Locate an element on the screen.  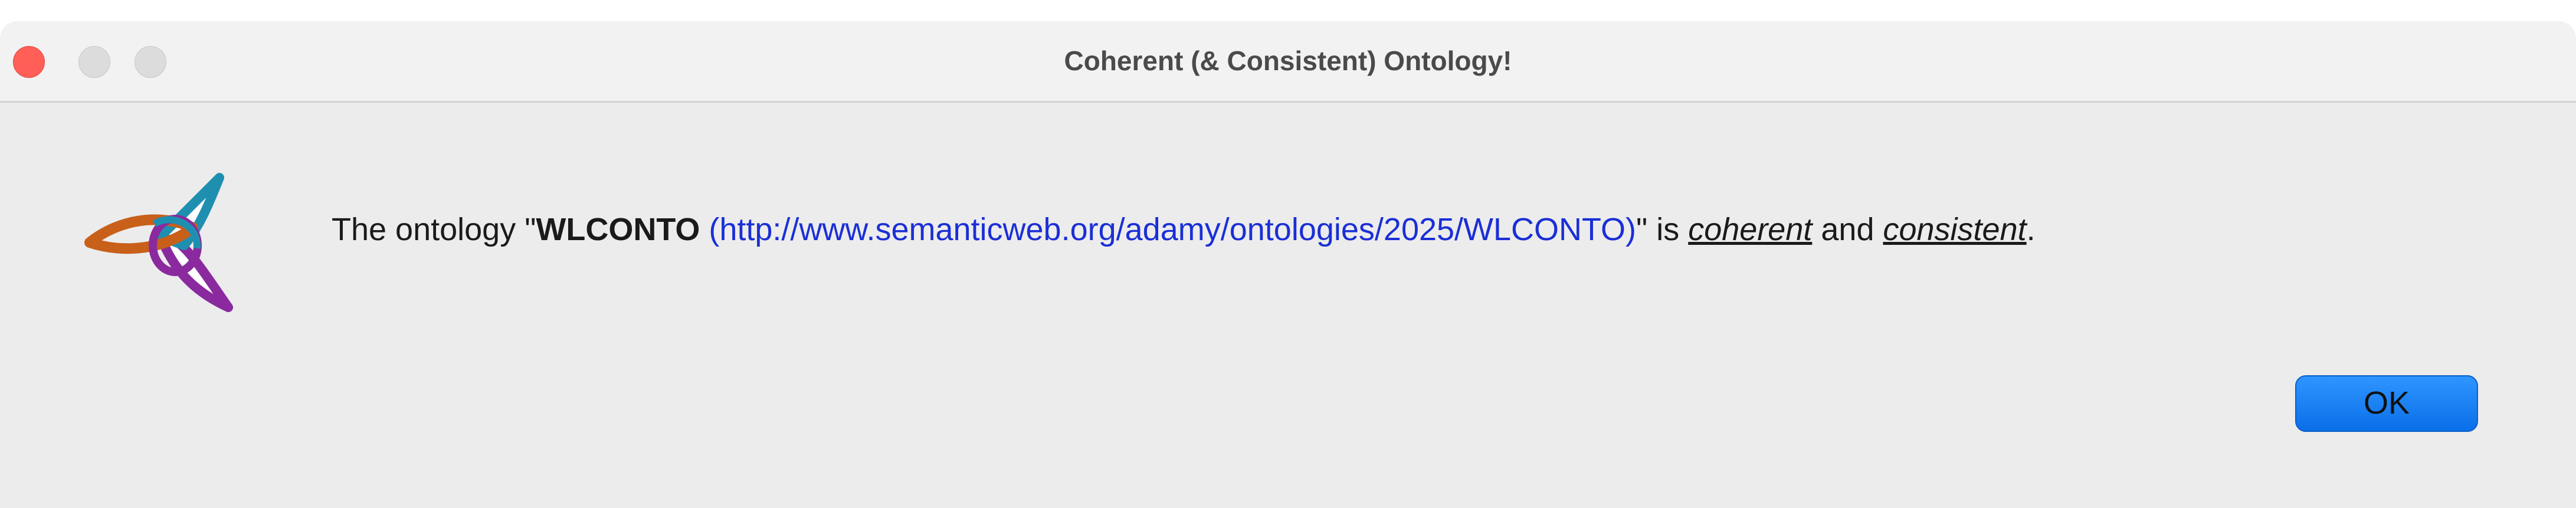
term-consistent: consistent is located at coordinates (1955, 230).